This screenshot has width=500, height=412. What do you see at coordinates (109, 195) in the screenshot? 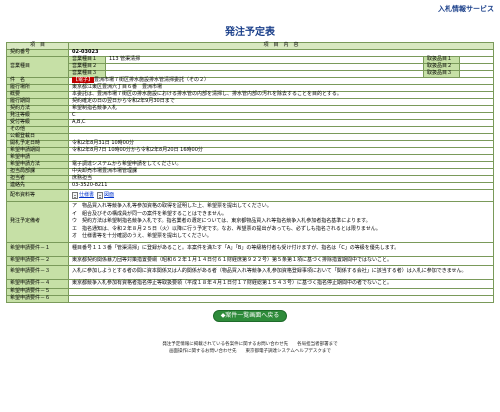
I see `file-link-drawing: 図面` at bounding box center [109, 195].